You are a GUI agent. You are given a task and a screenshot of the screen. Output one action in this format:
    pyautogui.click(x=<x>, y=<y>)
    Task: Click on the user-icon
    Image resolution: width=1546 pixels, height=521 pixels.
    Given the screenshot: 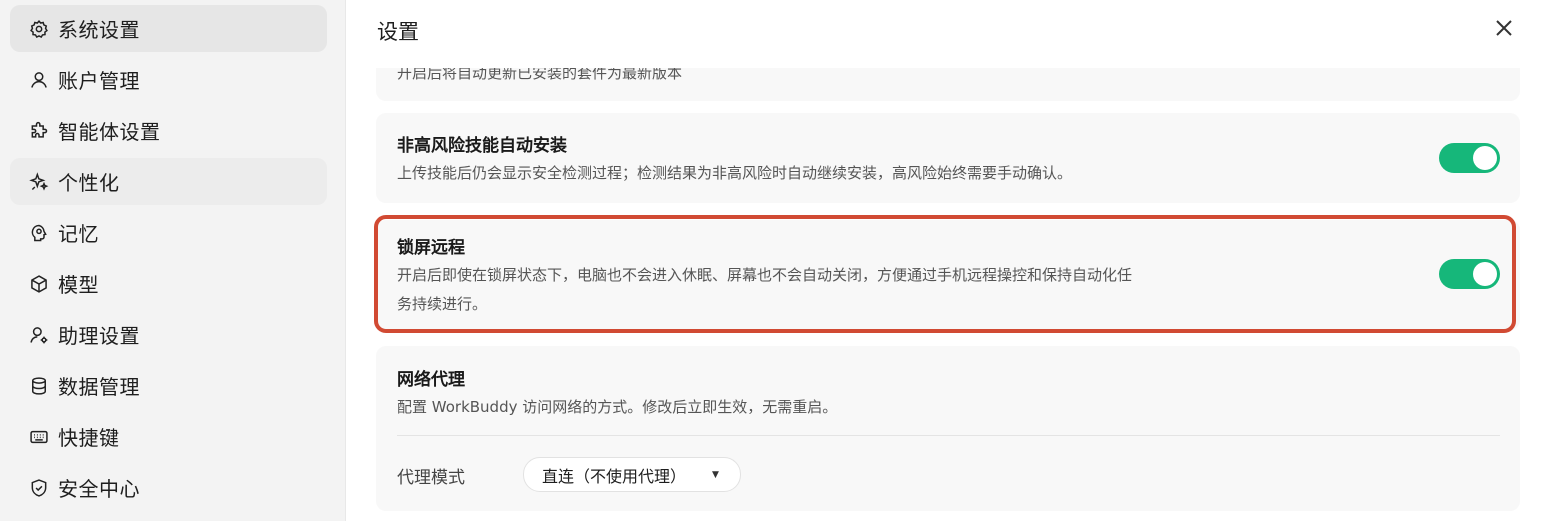 What is the action you would take?
    pyautogui.click(x=39, y=80)
    